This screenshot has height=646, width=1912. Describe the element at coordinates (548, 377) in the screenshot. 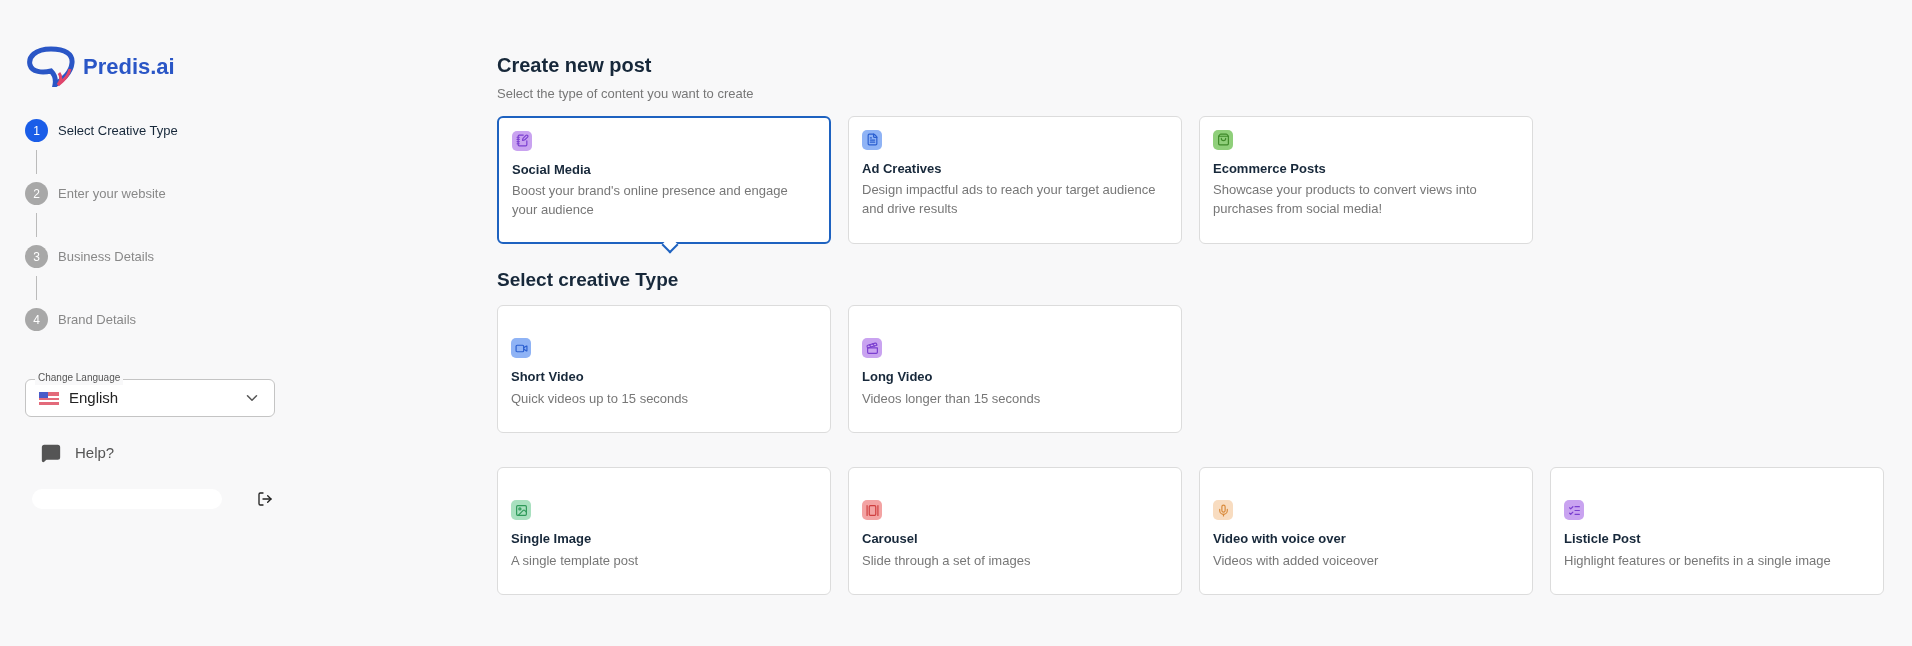

I see `card-title: Short Video` at that location.